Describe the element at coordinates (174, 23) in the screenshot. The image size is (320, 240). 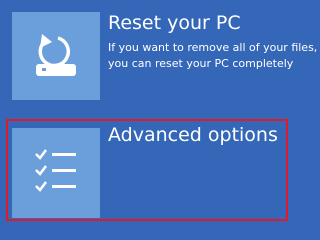
I see `reset-pc-title: Reset your PC` at that location.